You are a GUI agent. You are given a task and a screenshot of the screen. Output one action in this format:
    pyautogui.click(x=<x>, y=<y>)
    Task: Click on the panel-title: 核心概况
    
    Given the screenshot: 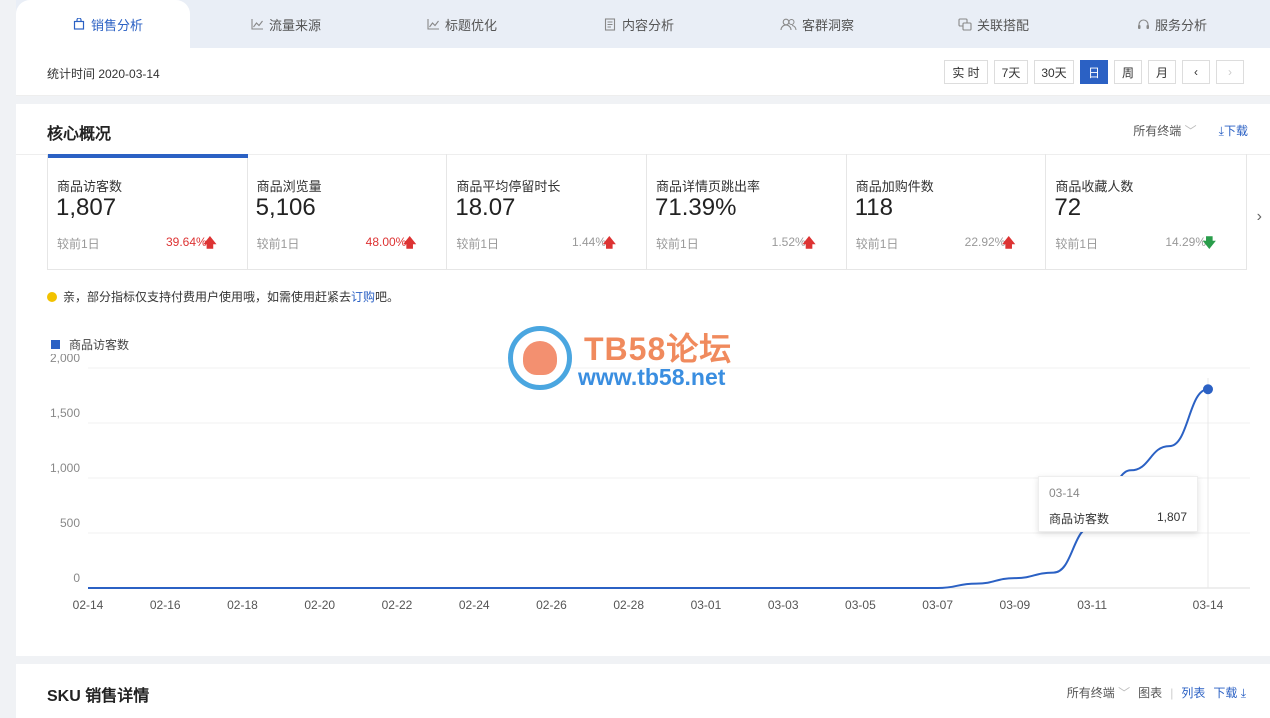 What is the action you would take?
    pyautogui.click(x=79, y=134)
    